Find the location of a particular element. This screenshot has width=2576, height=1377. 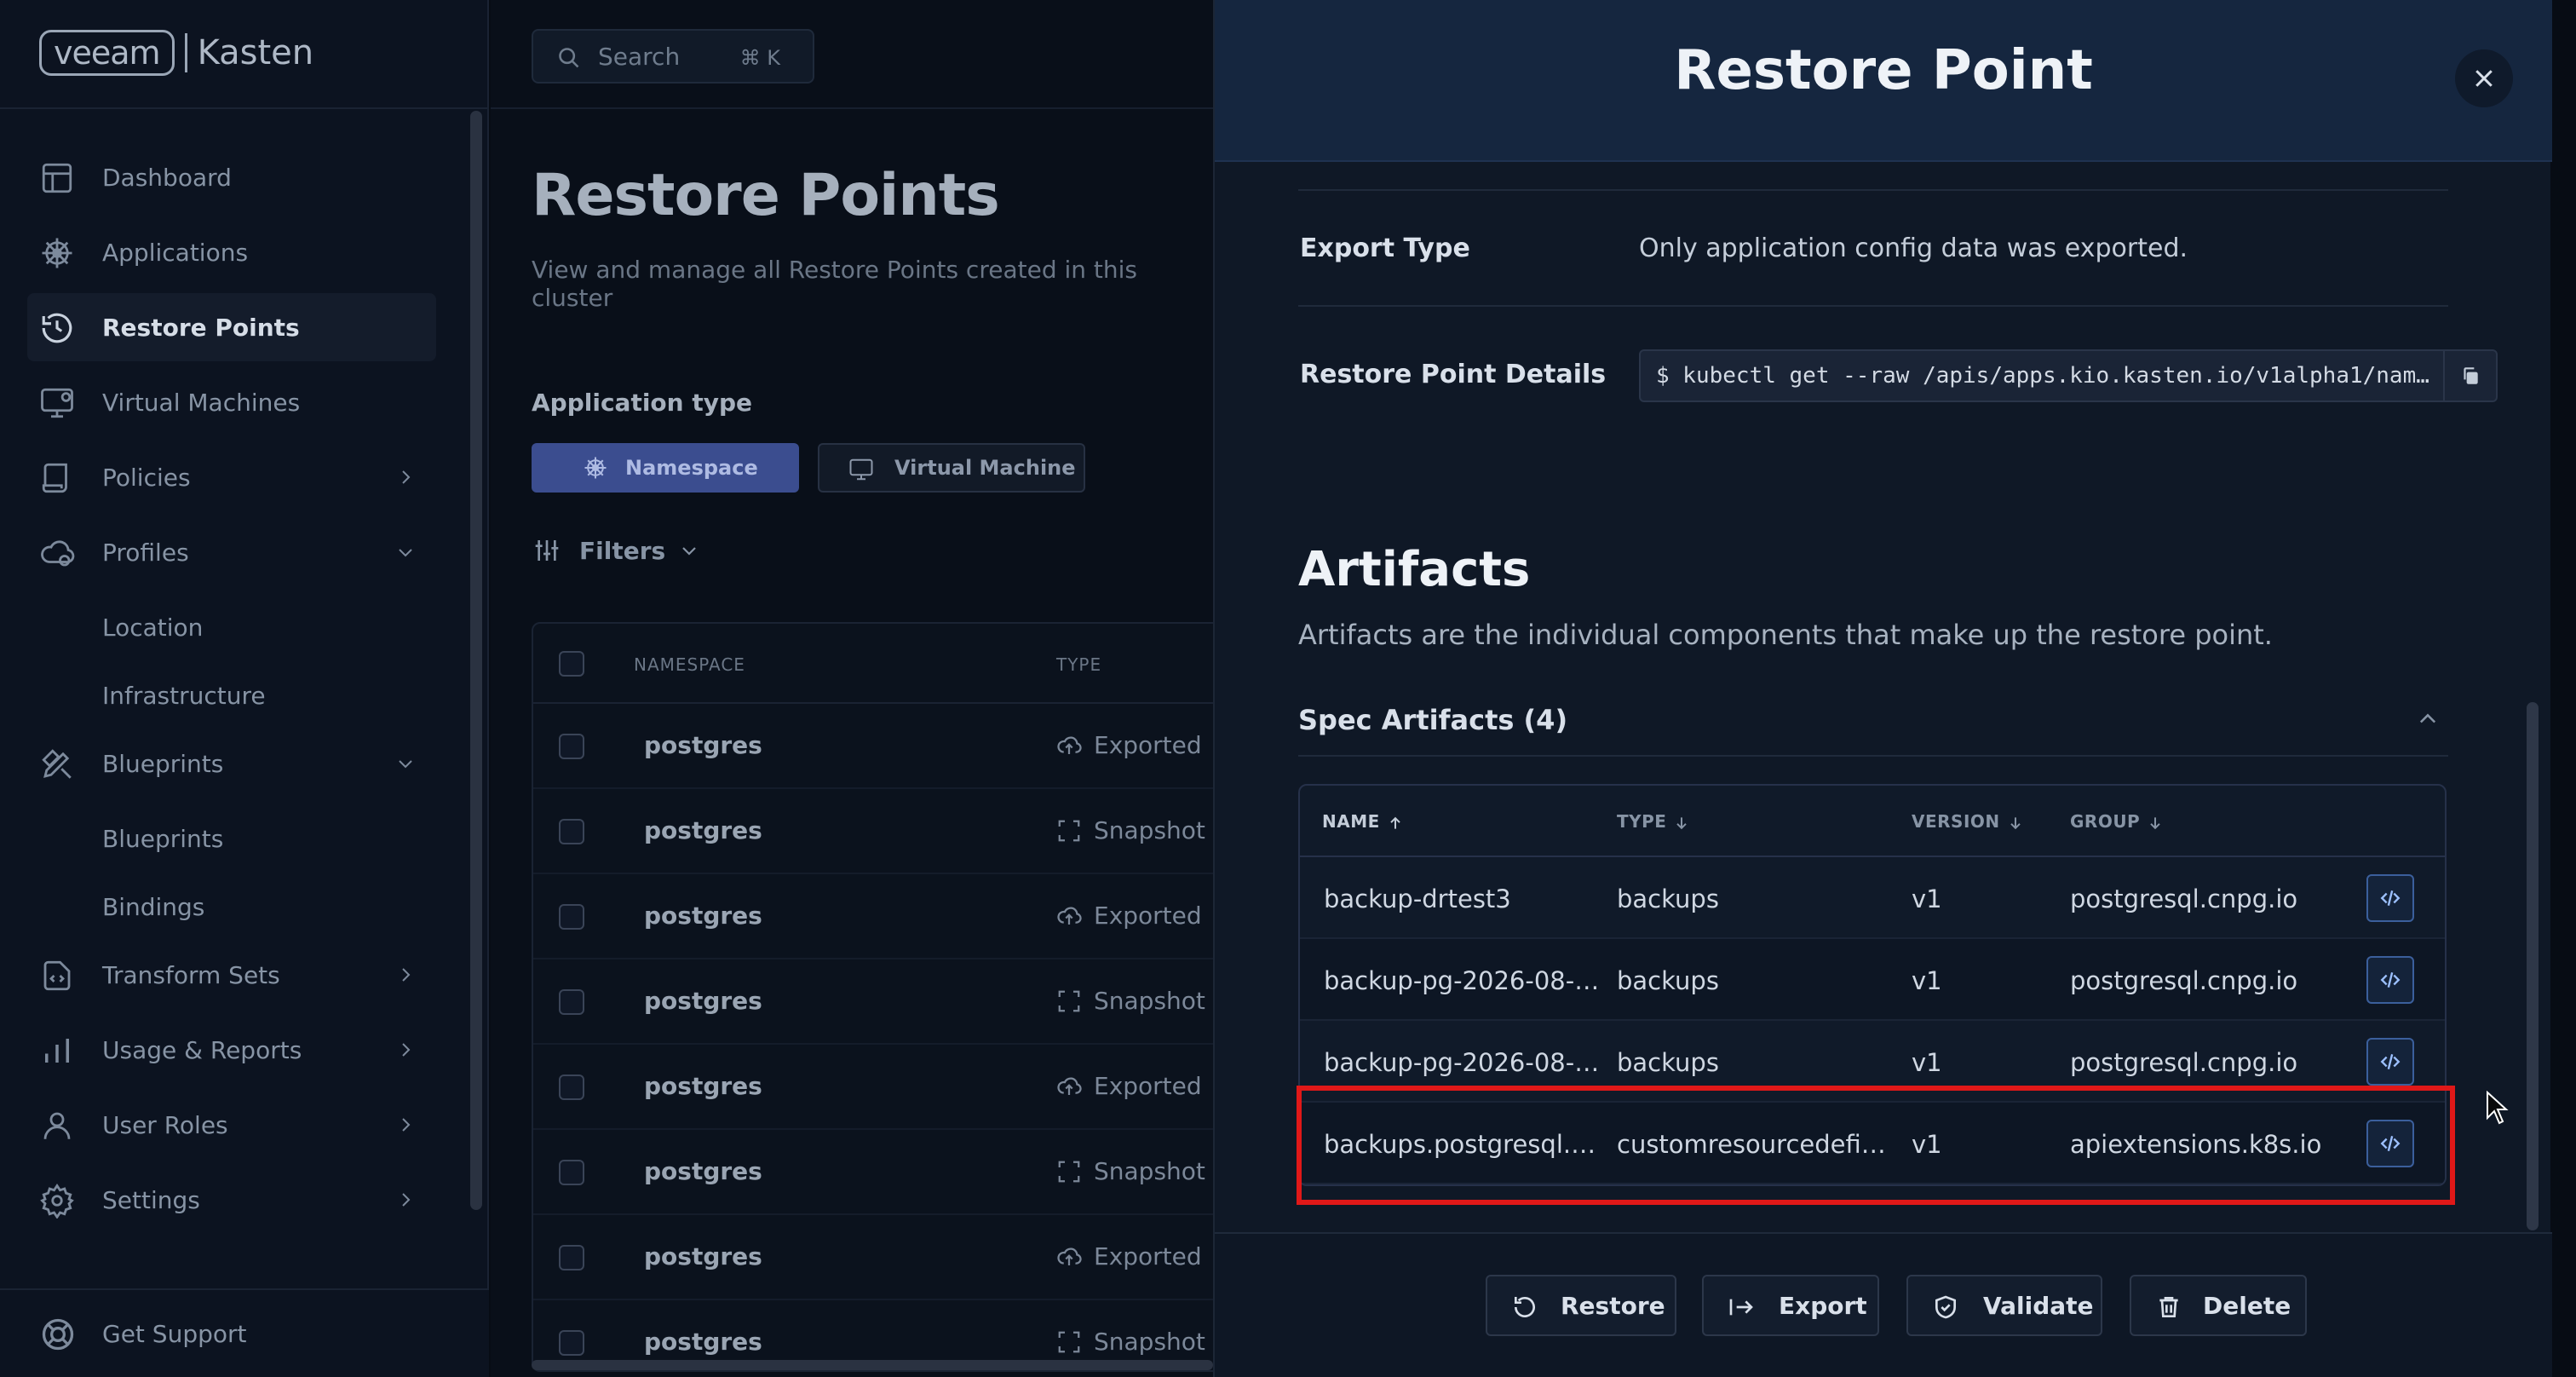

panel-scrollbar is located at coordinates (2533, 966).